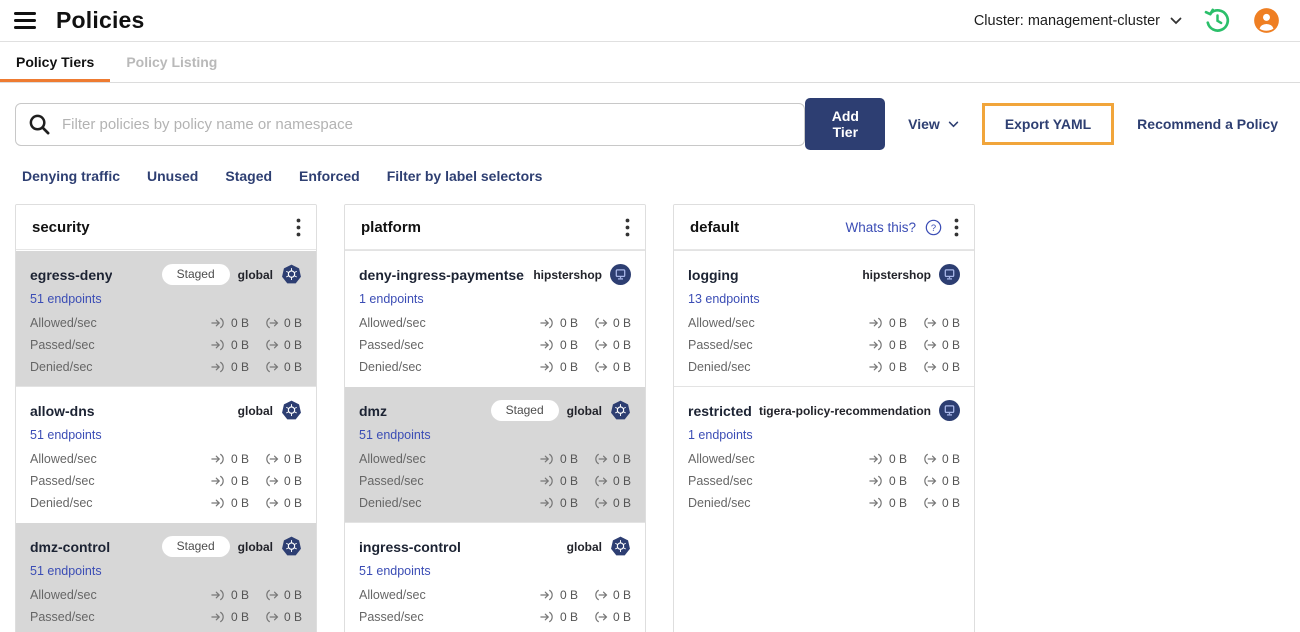 The image size is (1300, 632). I want to click on filter-unused: Unused, so click(172, 176).